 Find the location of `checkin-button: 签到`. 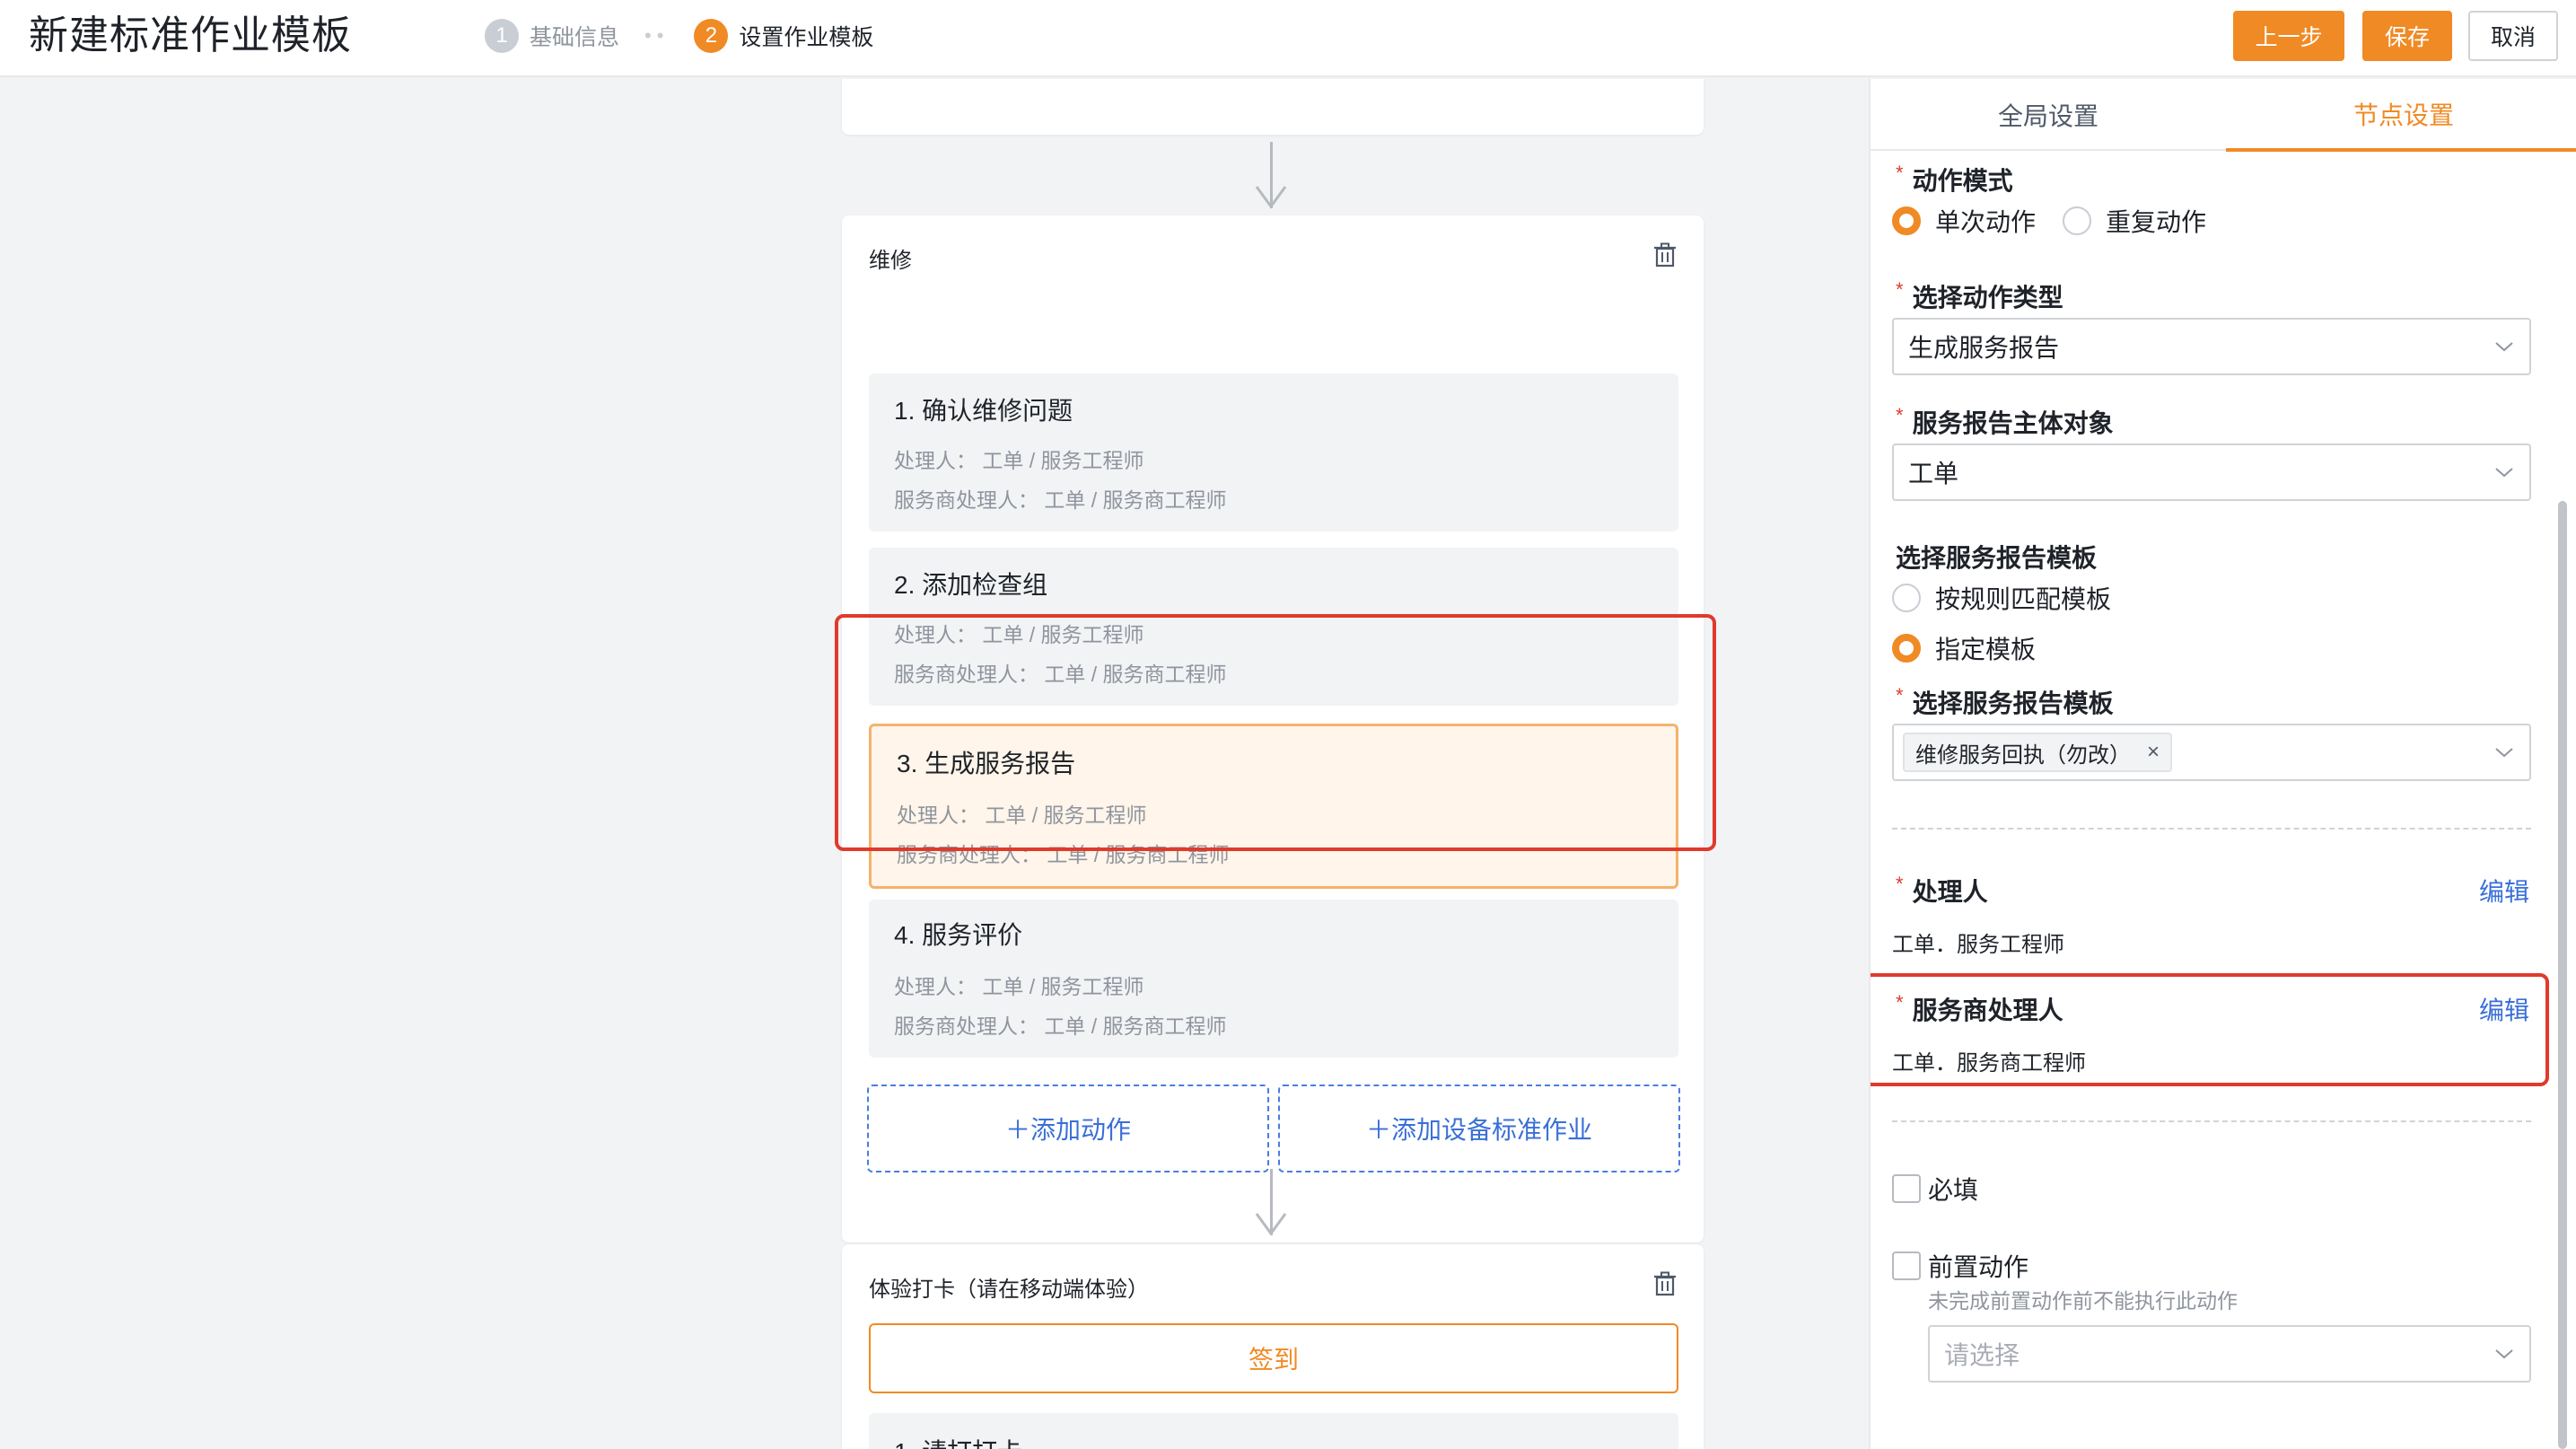

checkin-button: 签到 is located at coordinates (1273, 1358).